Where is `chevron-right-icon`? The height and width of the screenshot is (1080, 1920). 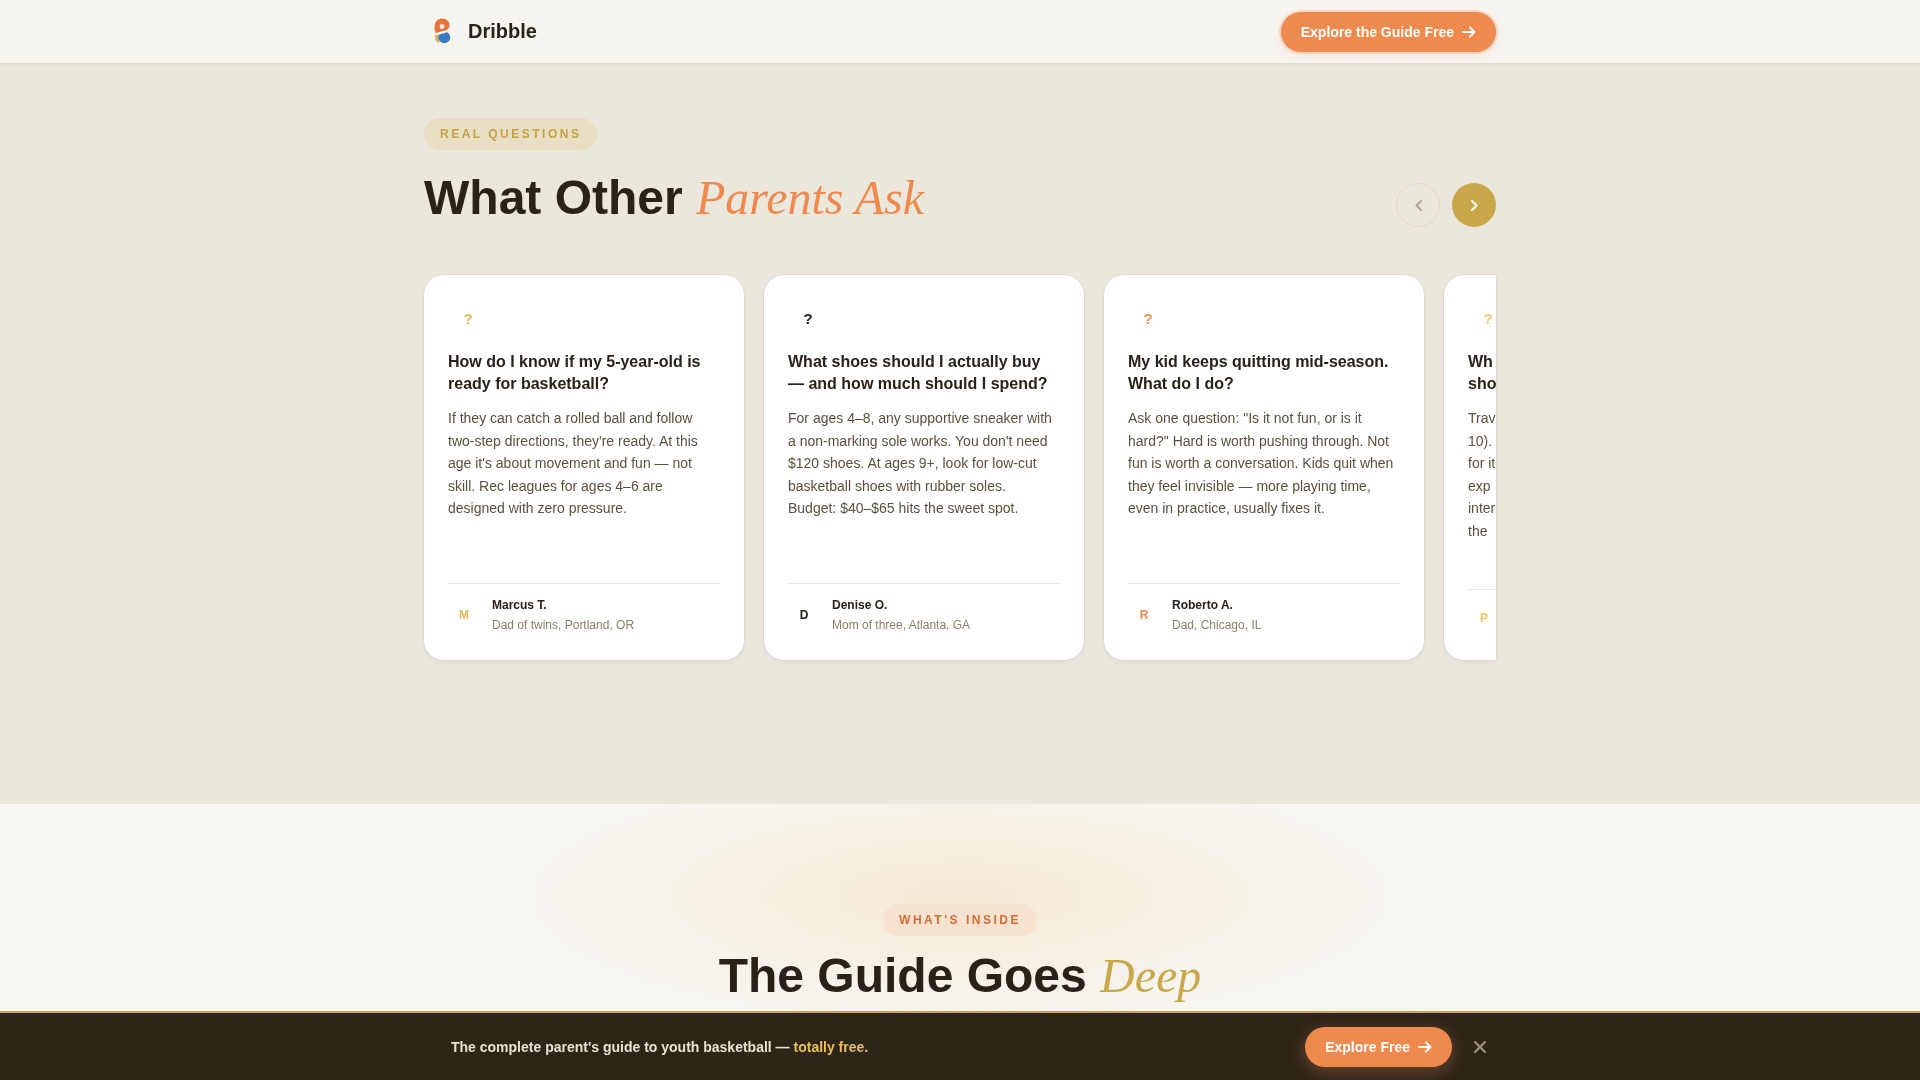
chevron-right-icon is located at coordinates (1474, 205).